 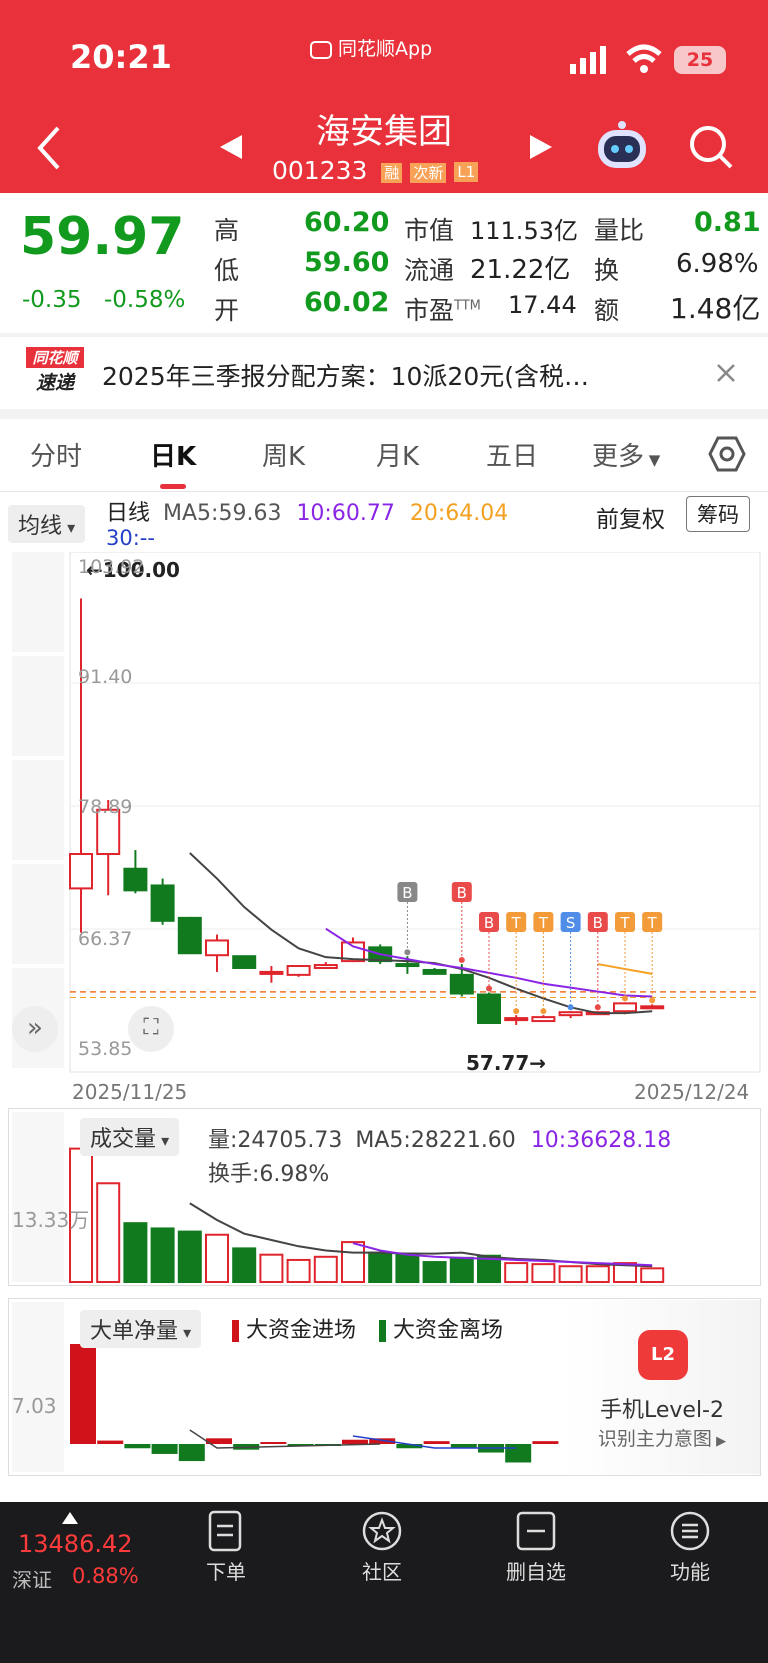 What do you see at coordinates (227, 270) in the screenshot?
I see `low-label: 低` at bounding box center [227, 270].